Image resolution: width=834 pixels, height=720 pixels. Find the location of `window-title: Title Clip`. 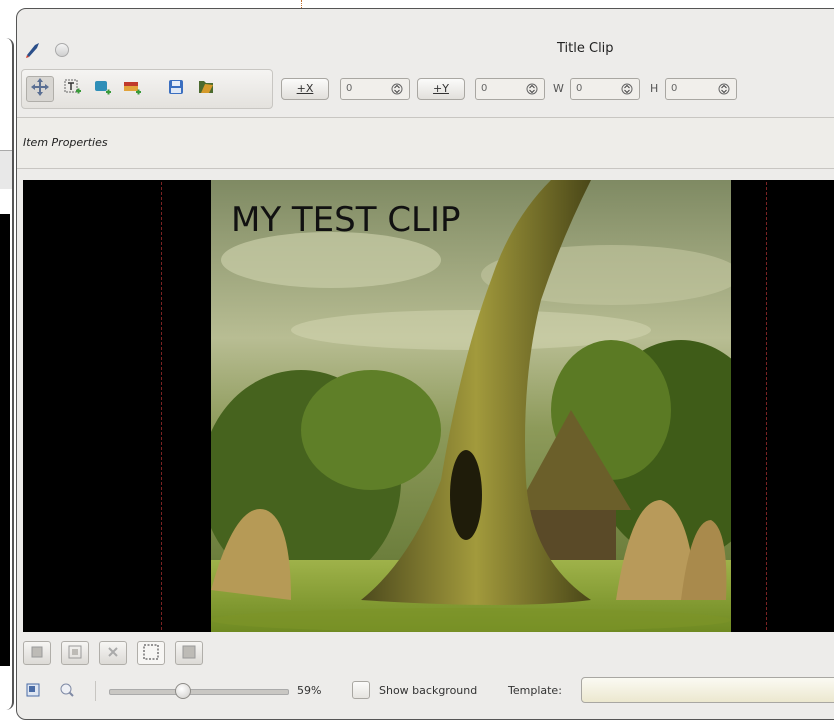

window-title: Title Clip is located at coordinates (585, 48).